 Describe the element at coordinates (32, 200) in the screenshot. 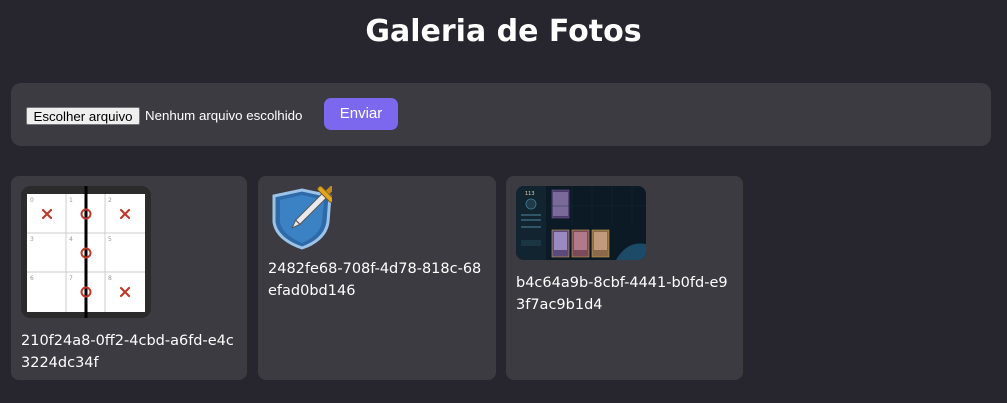

I see `cell-index: 0` at that location.